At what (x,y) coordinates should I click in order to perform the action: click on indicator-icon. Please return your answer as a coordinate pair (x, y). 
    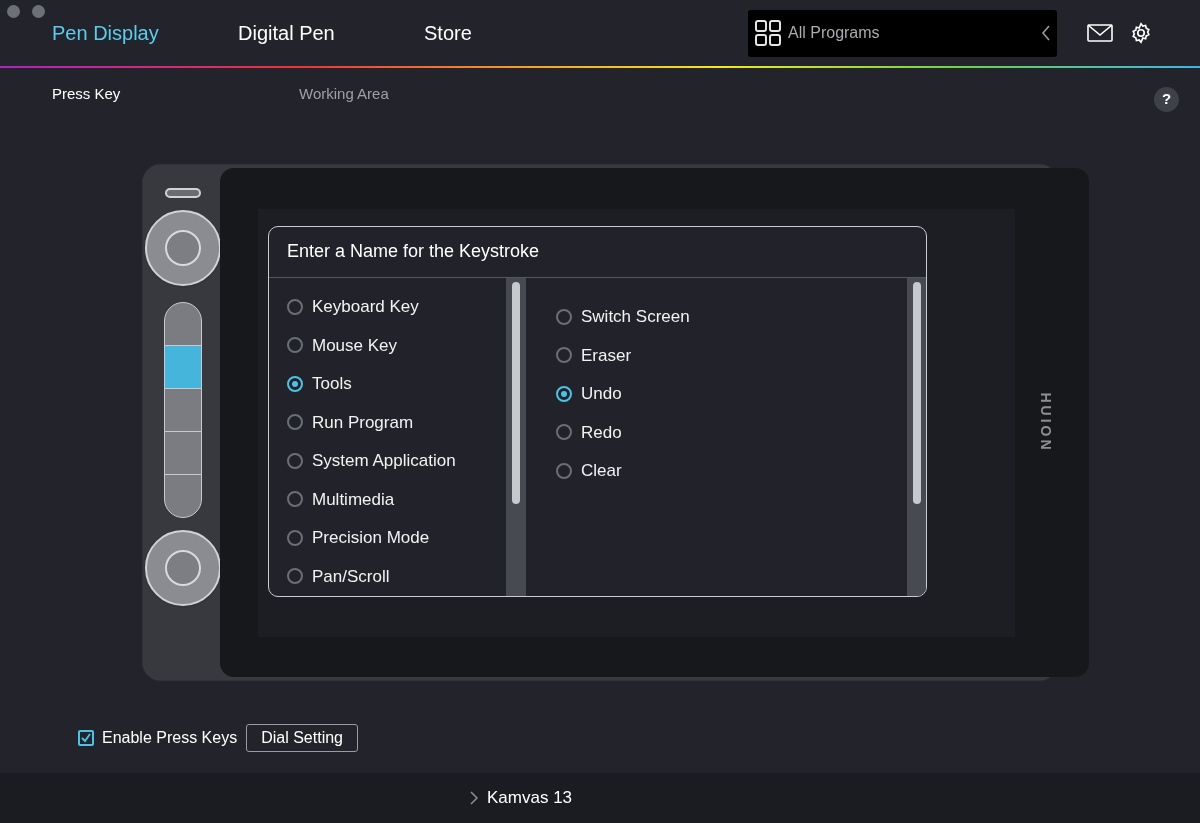
    Looking at the image, I should click on (183, 193).